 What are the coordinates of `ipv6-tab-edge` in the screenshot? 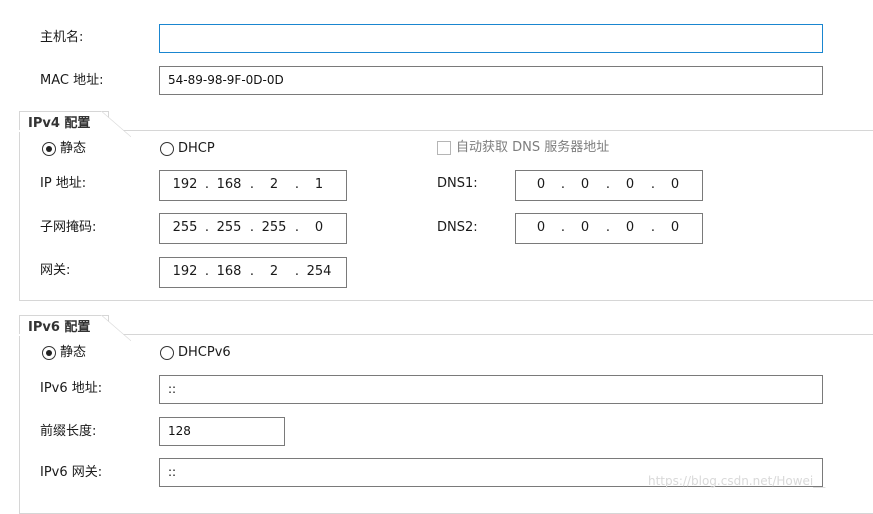 It's located at (116, 328).